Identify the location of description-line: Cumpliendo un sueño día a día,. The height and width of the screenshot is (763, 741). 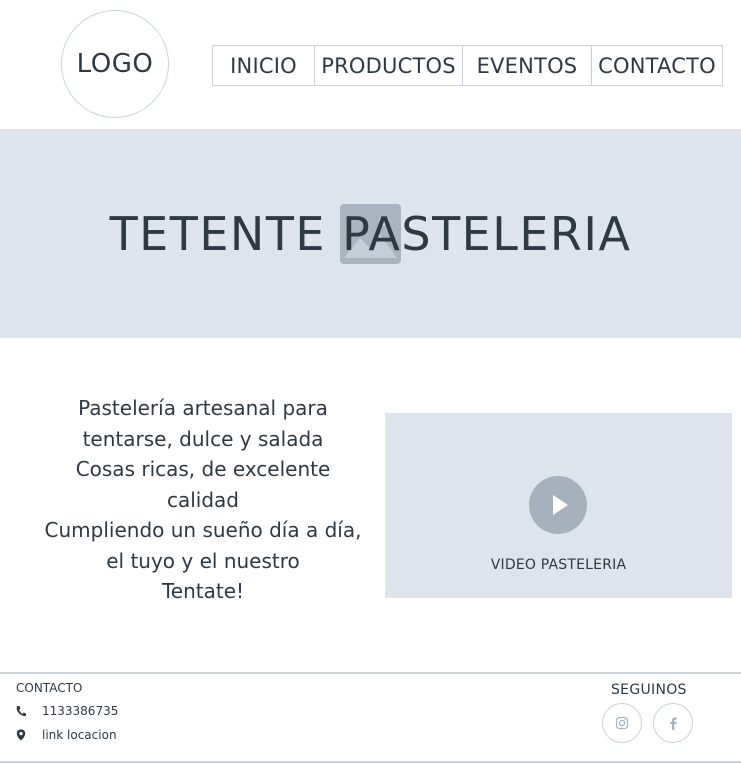
(203, 530).